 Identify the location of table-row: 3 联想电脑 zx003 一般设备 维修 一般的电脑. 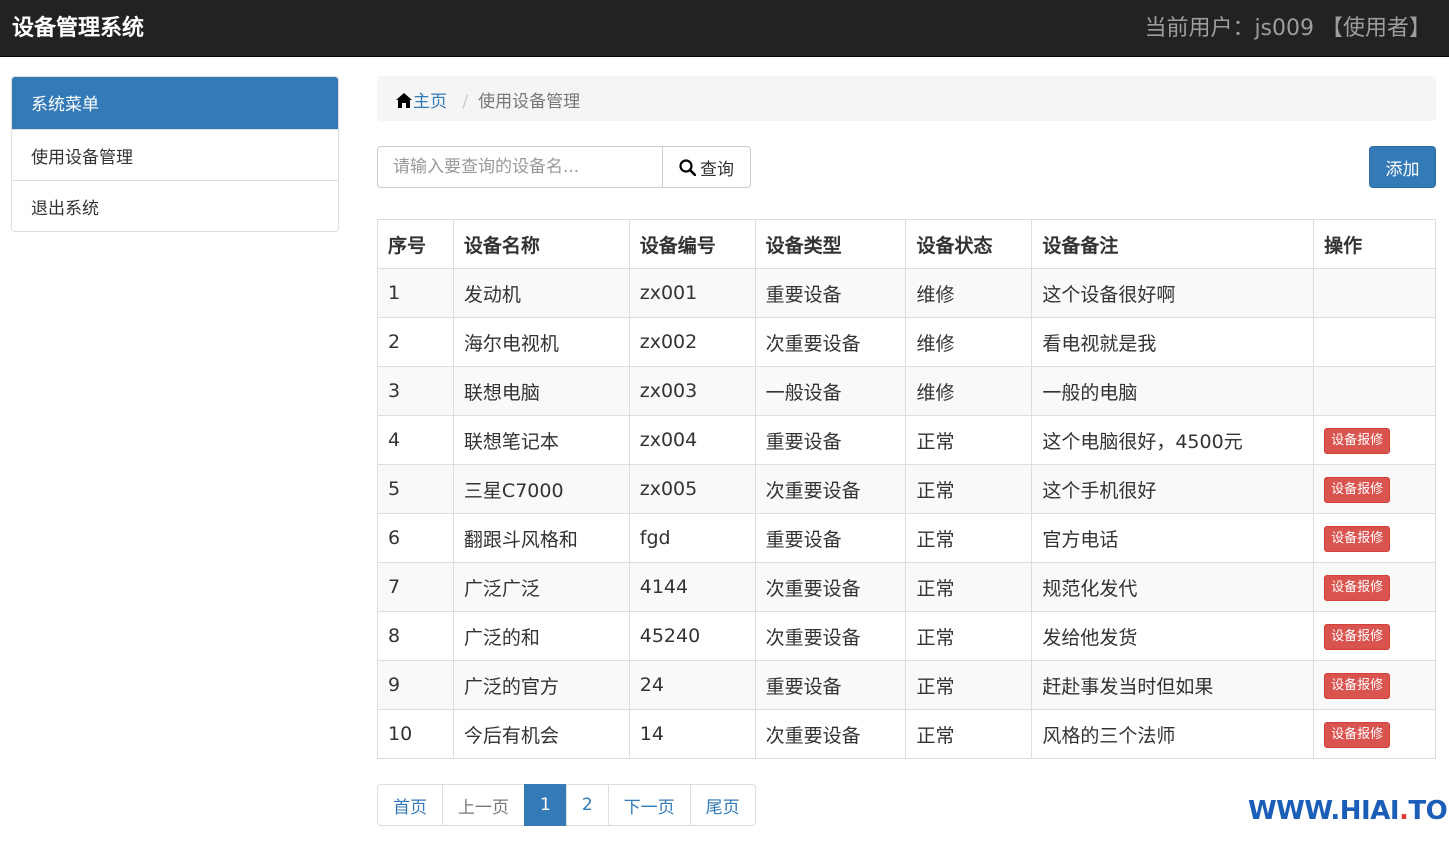
(906, 391).